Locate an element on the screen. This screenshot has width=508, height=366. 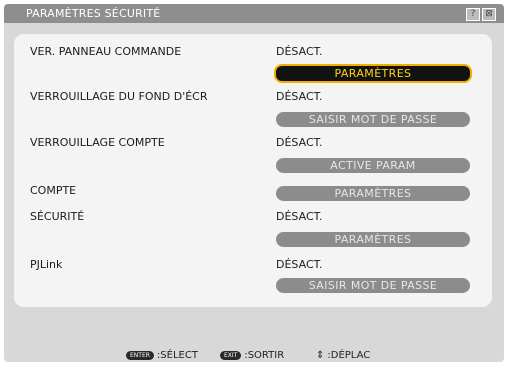
exit-key-icon: EXIT is located at coordinates (231, 355).